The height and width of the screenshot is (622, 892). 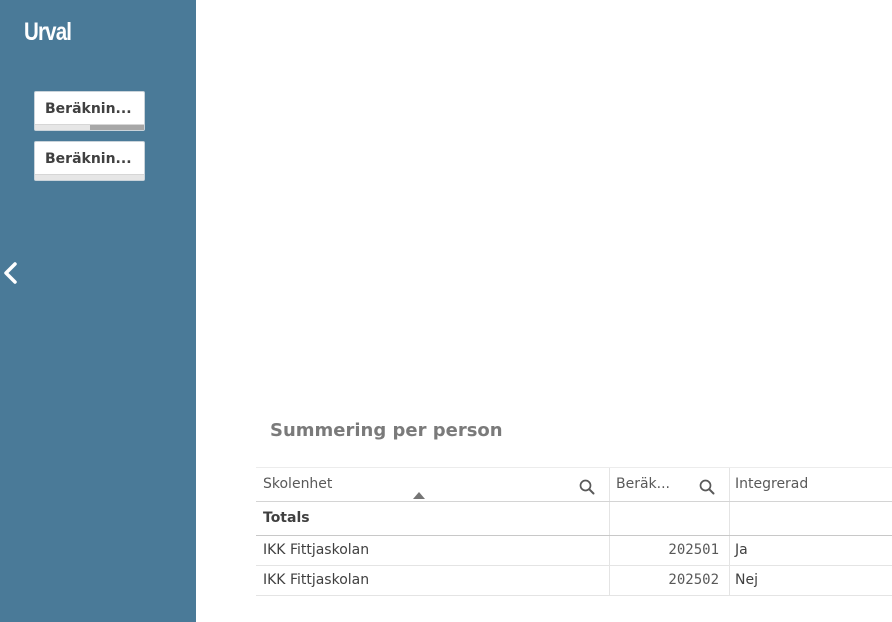 I want to click on cell-berakning: 202502, so click(x=669, y=580).